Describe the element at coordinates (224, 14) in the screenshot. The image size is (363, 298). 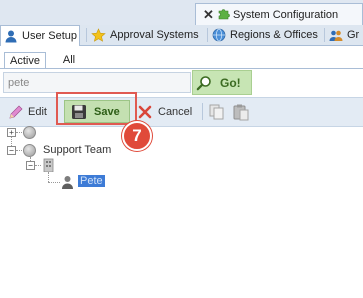
I see `puzzle-icon` at that location.